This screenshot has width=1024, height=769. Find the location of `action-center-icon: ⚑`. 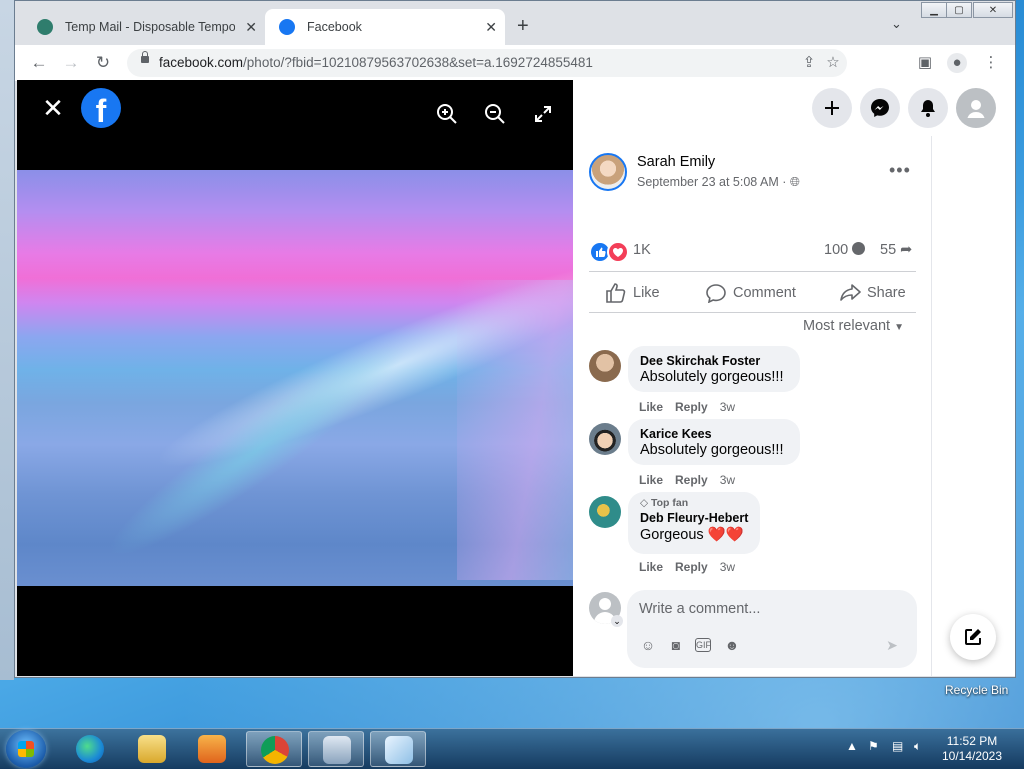

action-center-icon: ⚑ is located at coordinates (873, 746).